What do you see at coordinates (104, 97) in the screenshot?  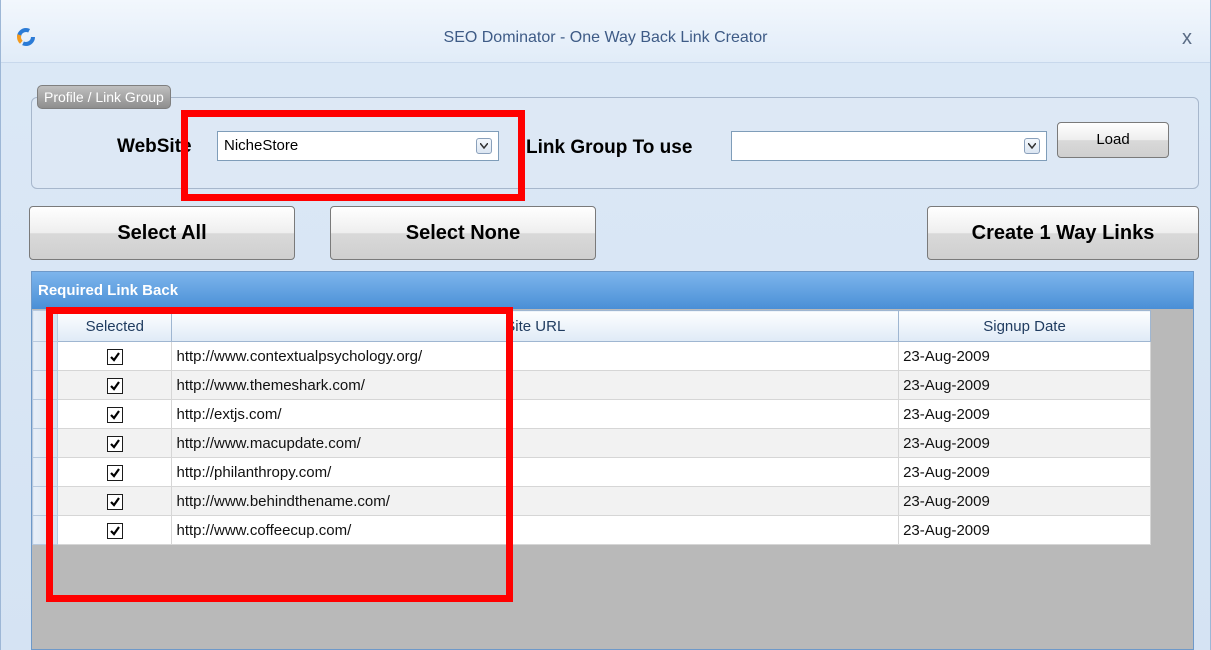 I see `profile-group-title: Profile / Link Group` at bounding box center [104, 97].